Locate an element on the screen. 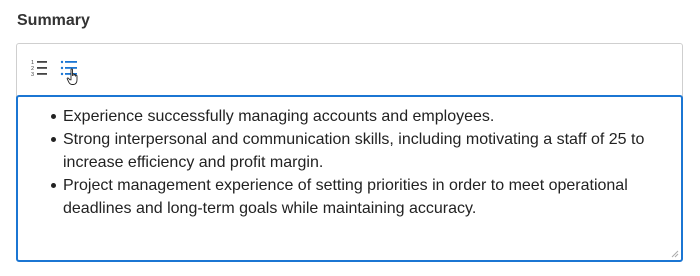  hand-pointer-icon is located at coordinates (72, 76).